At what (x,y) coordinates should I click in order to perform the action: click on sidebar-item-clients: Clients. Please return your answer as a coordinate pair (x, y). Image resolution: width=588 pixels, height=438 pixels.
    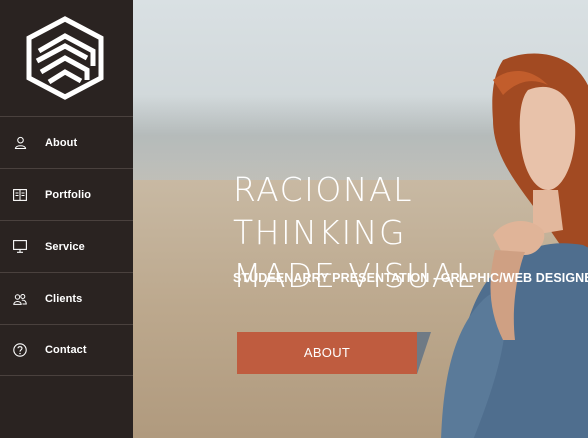
    Looking at the image, I should click on (66, 298).